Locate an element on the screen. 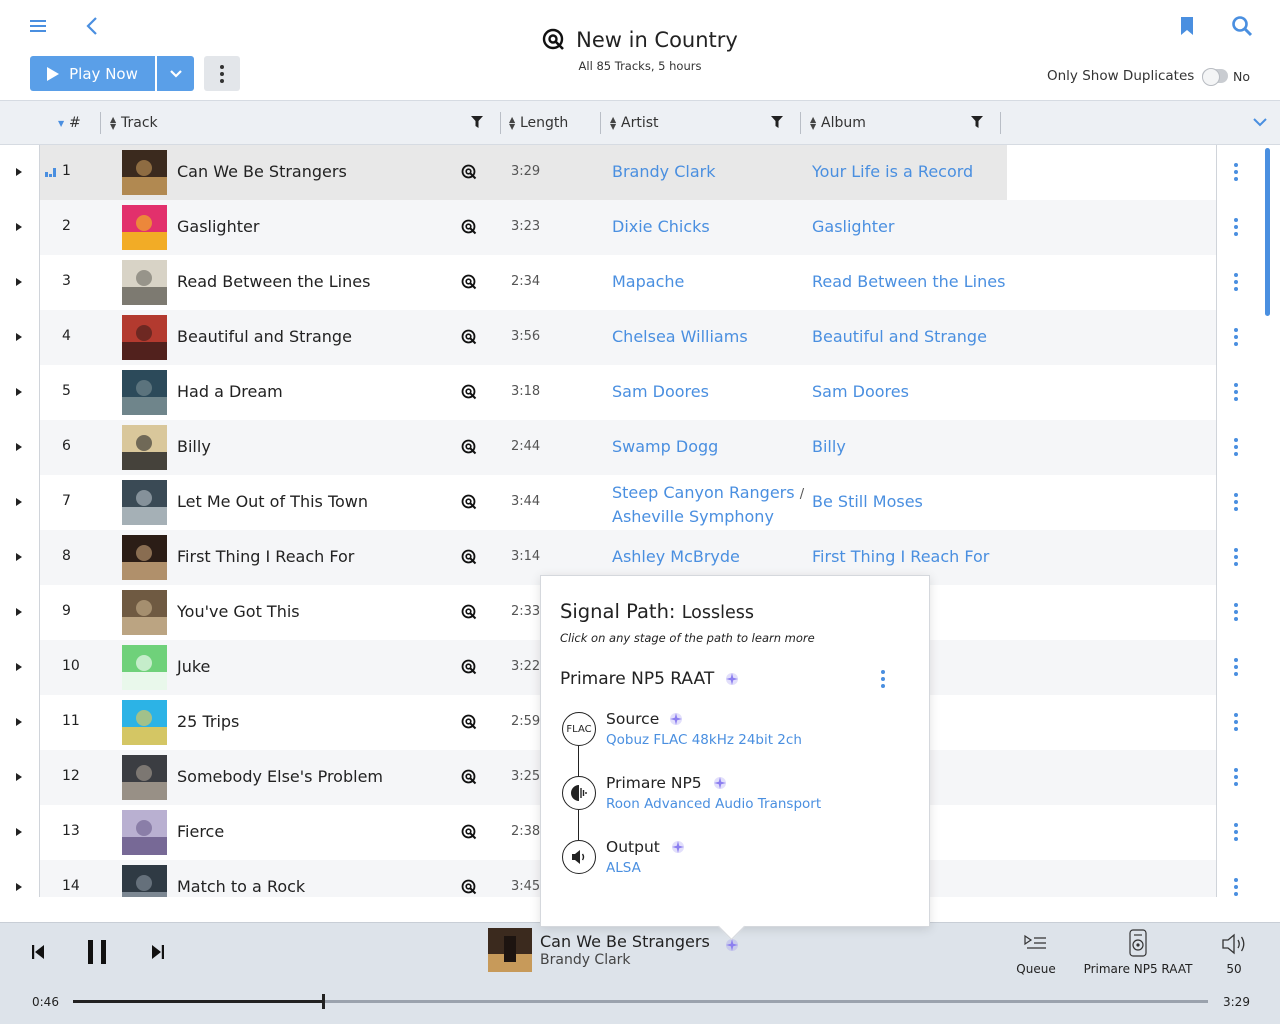 The image size is (1280, 1024). next-track-icon is located at coordinates (158, 952).